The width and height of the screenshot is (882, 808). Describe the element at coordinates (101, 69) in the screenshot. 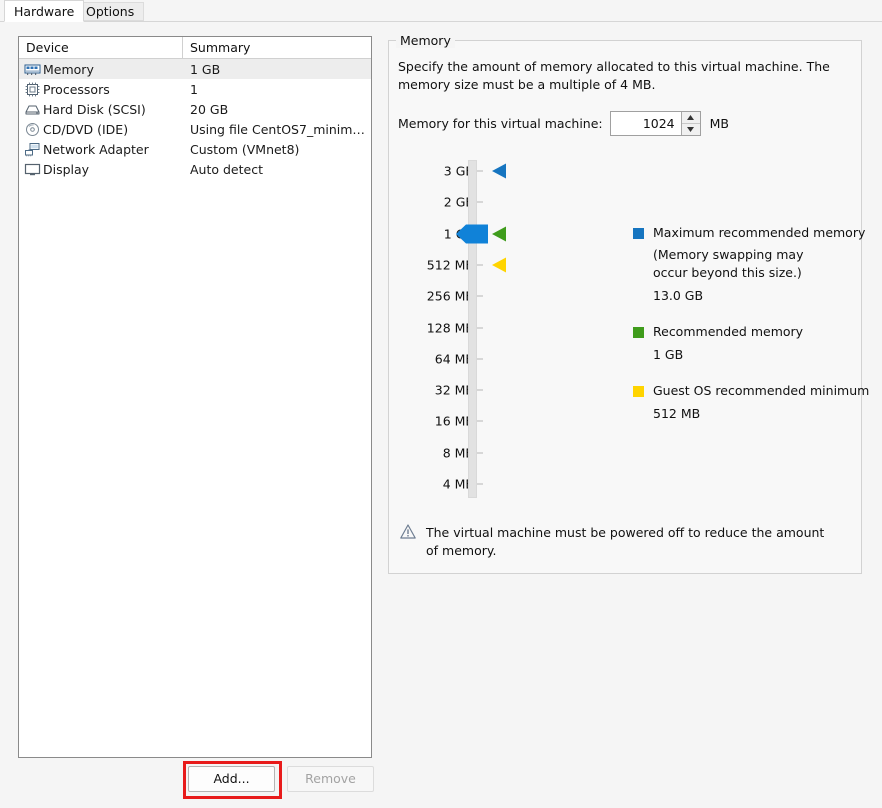

I see `device-name-cell: Memory` at that location.